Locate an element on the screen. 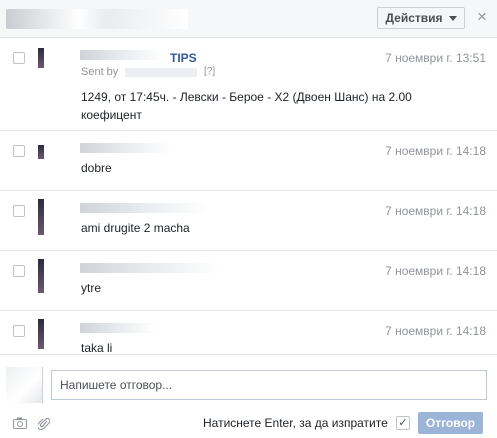 This screenshot has height=438, width=497. conversation-title-redacted is located at coordinates (97, 19).